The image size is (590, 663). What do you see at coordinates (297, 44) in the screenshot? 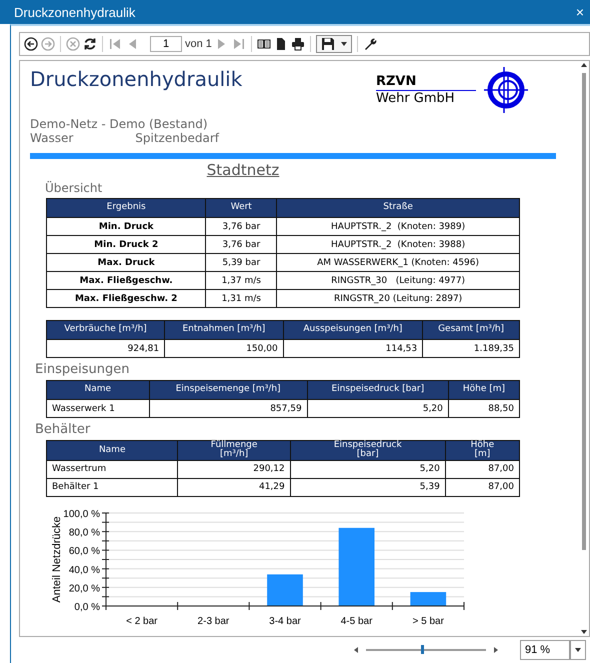
I see `print-icon` at bounding box center [297, 44].